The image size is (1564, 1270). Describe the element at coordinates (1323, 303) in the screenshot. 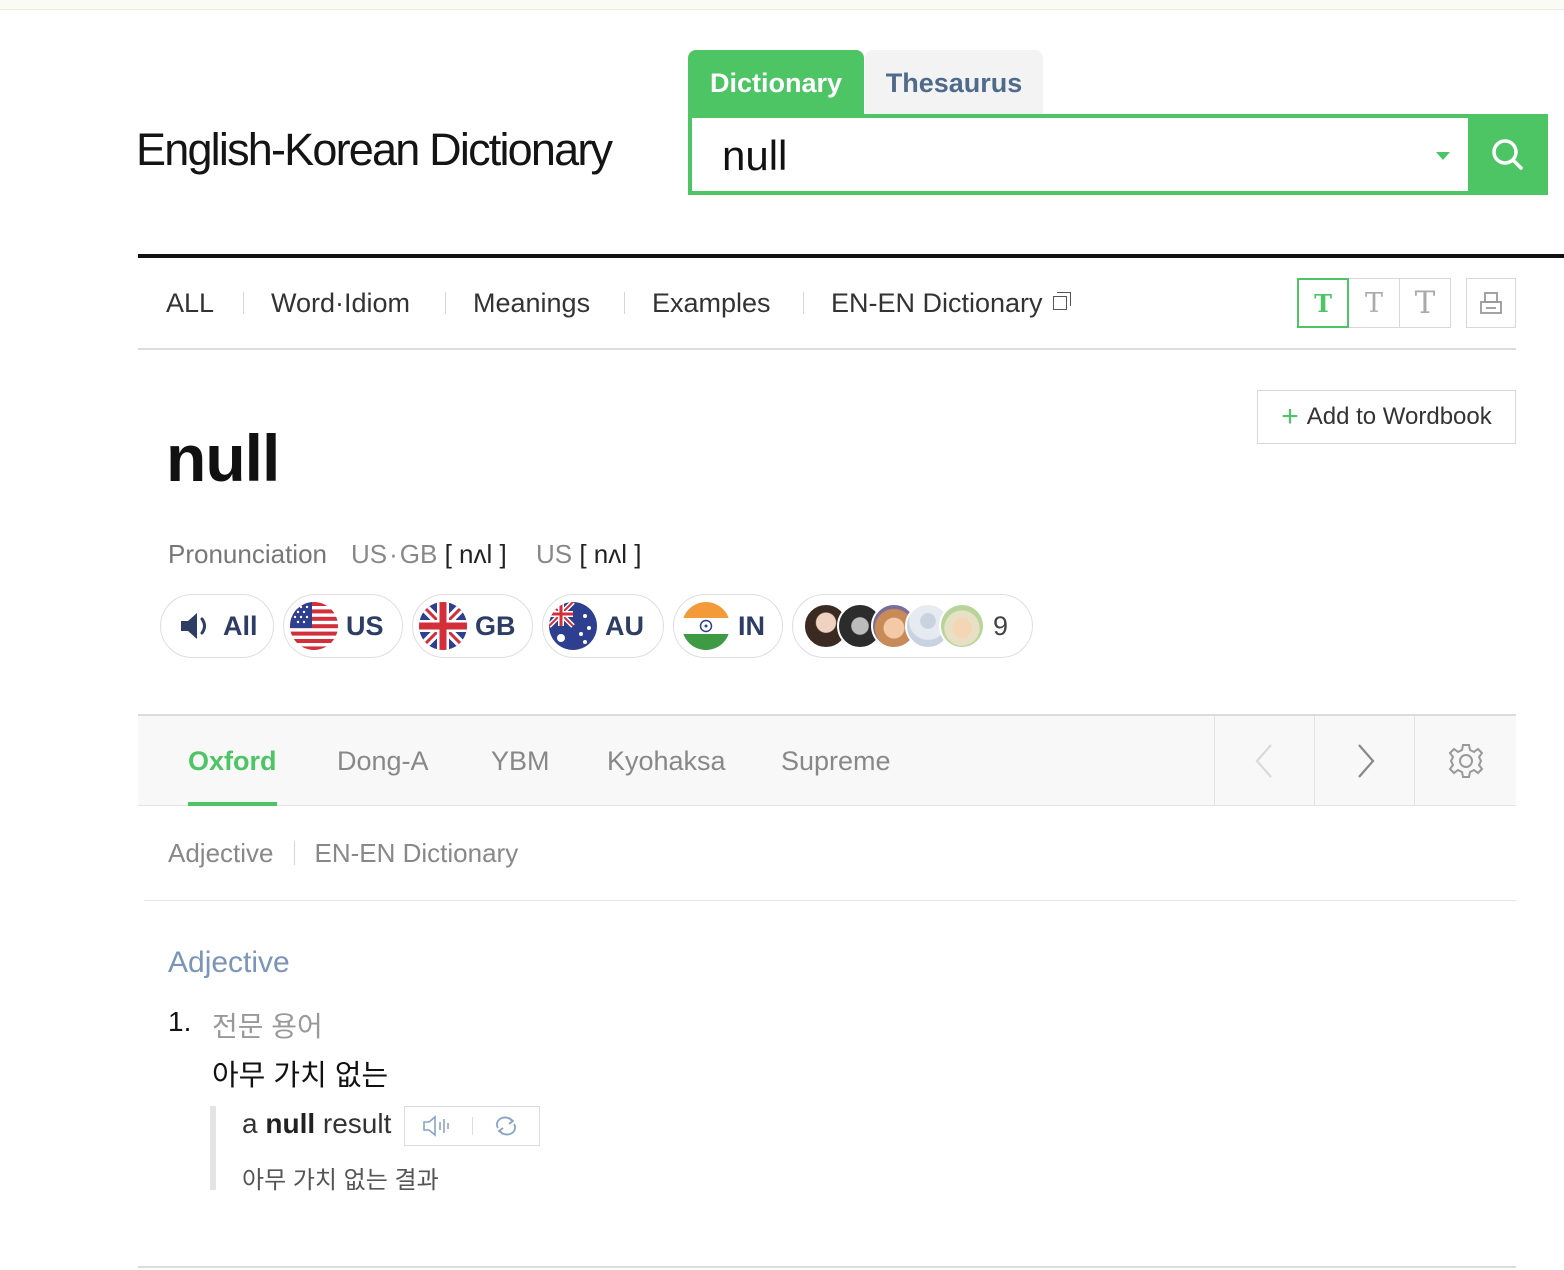

I see `font-size-small-button: T` at that location.